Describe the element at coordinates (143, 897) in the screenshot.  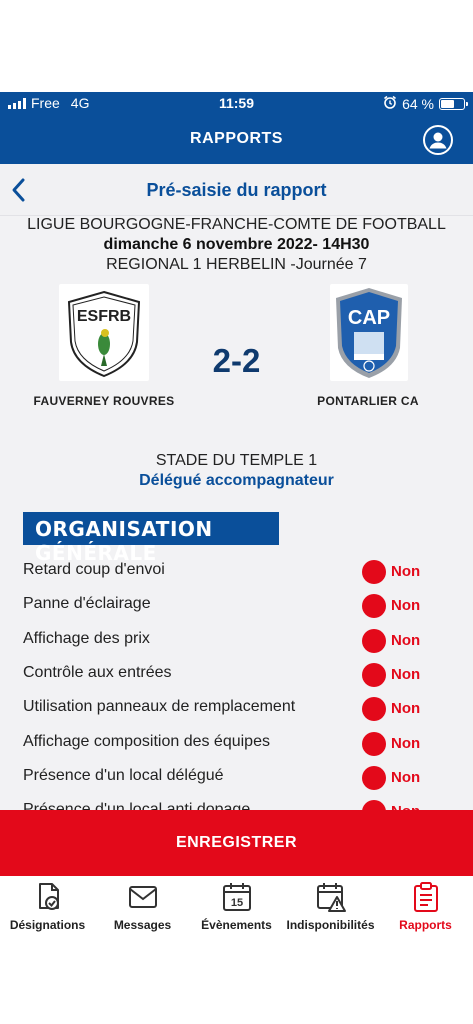
I see `envelope-icon` at that location.